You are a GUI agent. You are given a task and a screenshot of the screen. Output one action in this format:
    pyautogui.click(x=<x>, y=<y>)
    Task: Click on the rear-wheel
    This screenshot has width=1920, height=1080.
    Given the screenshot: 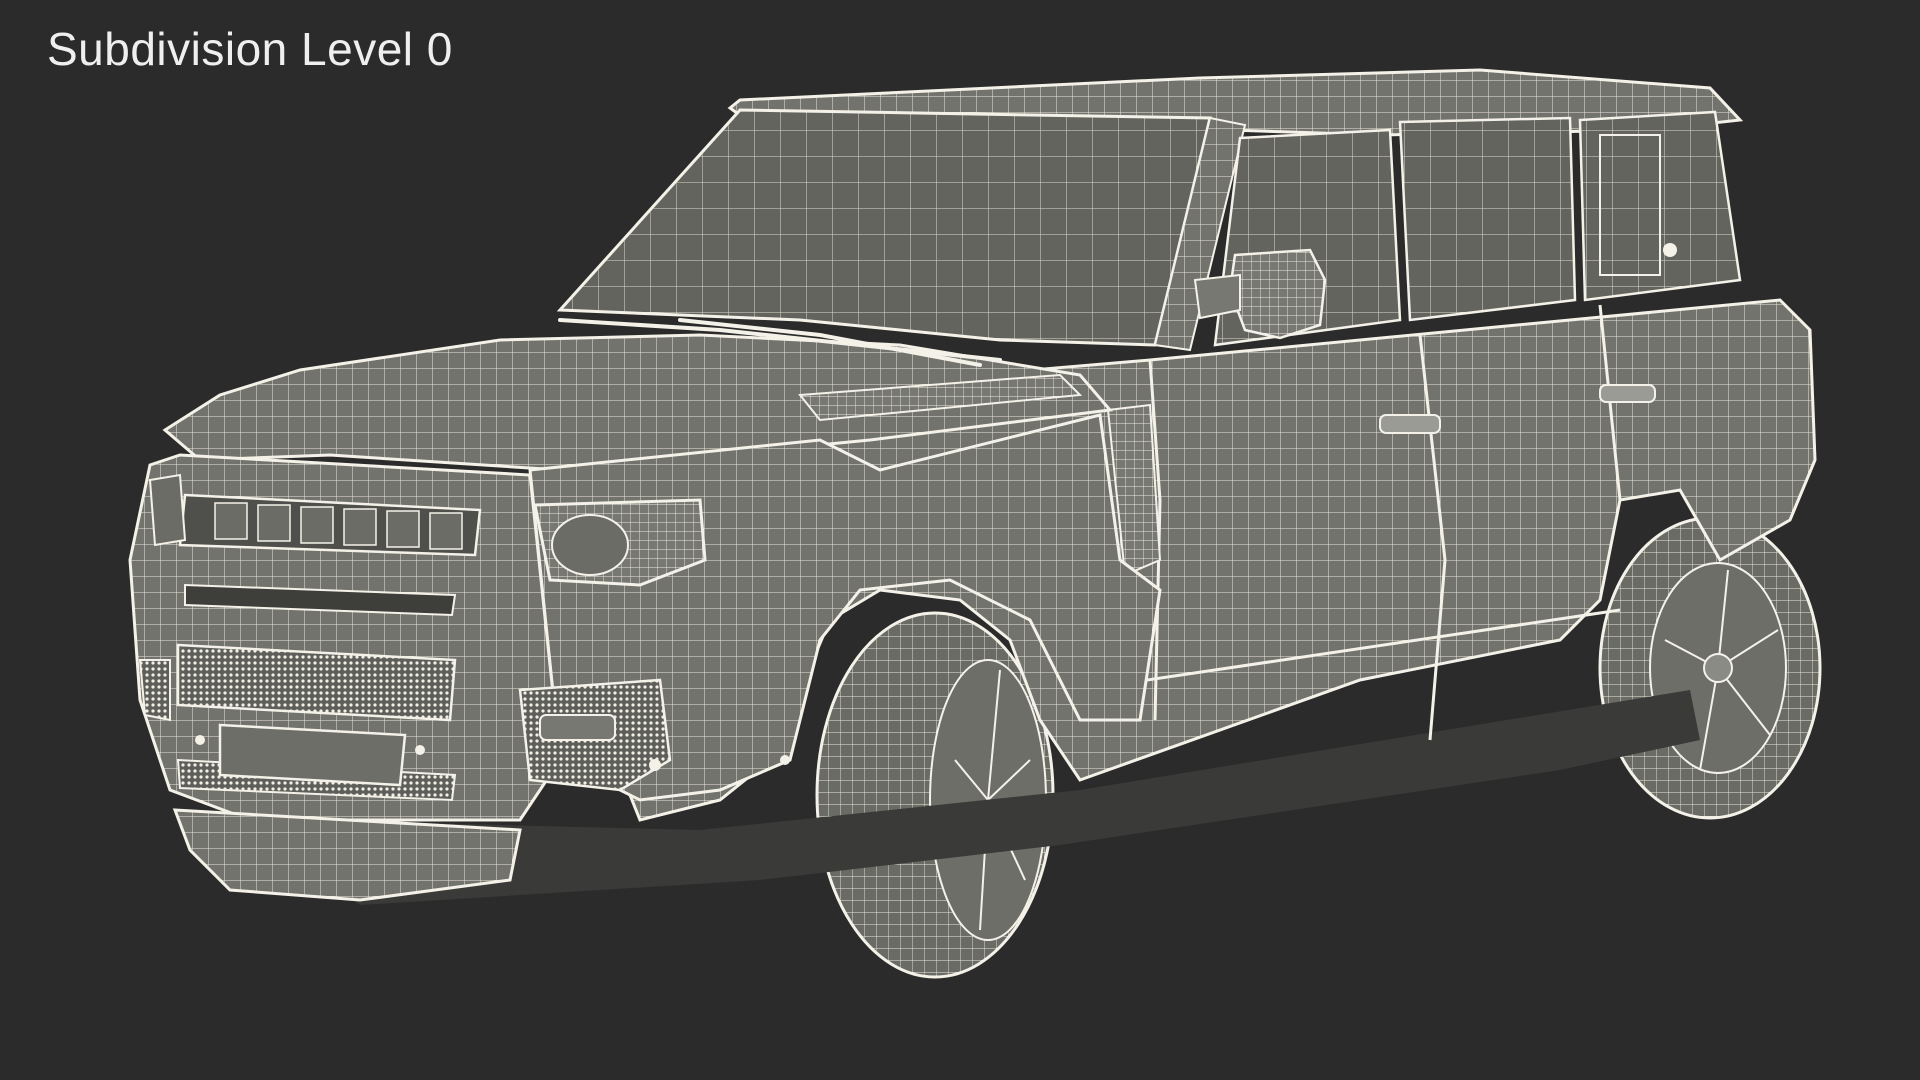 What is the action you would take?
    pyautogui.click(x=1710, y=668)
    